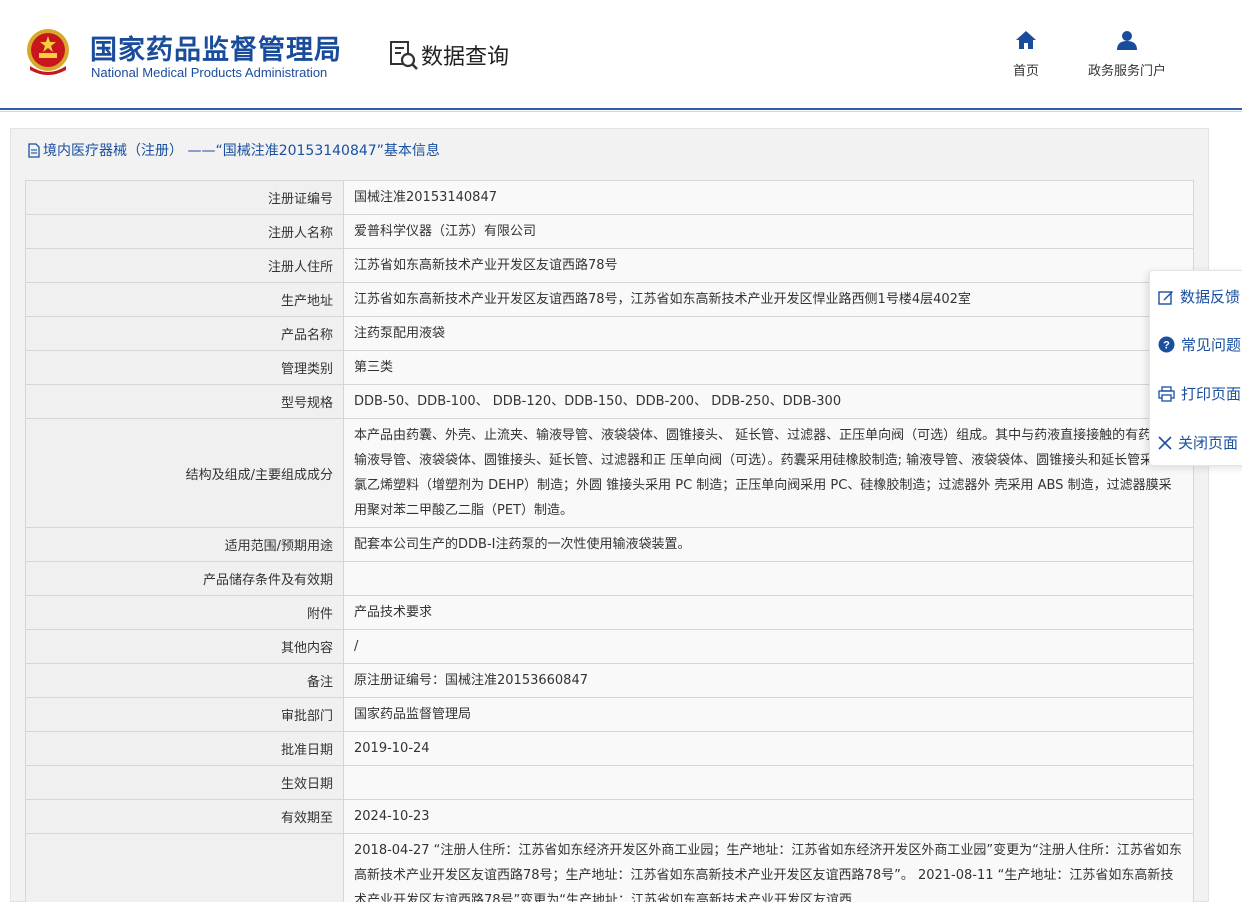 This screenshot has width=1242, height=902. I want to click on nav-portal-label: 政务服务门户, so click(1126, 71).